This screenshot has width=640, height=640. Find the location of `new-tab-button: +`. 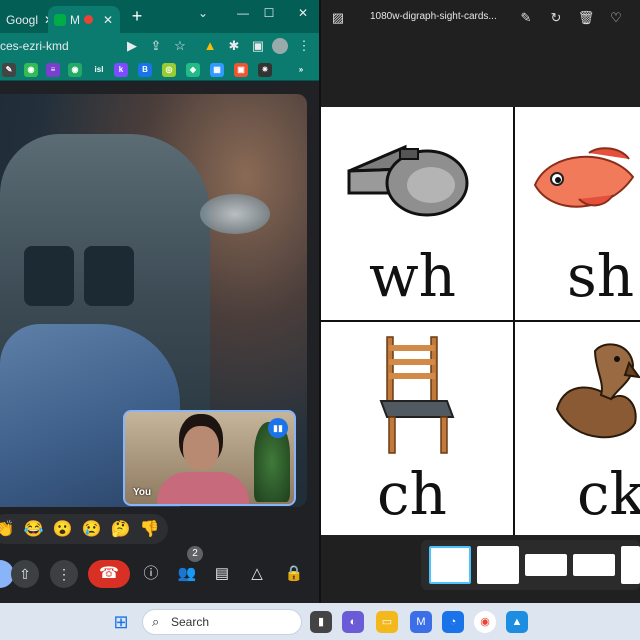

new-tab-button: + is located at coordinates (137, 17).